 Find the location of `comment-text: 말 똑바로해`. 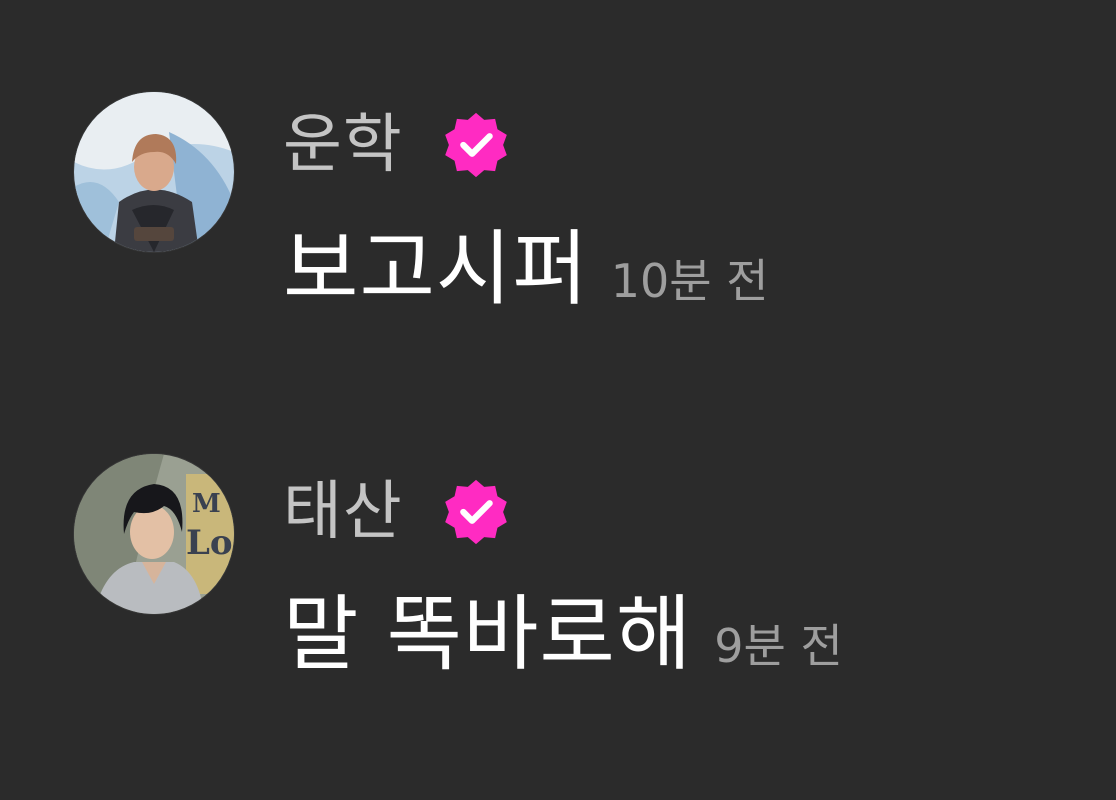

comment-text: 말 똑바로해 is located at coordinates (488, 634).